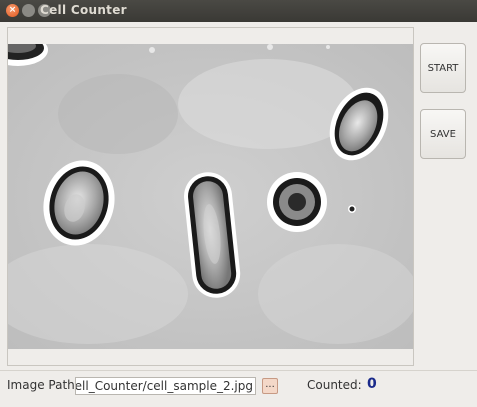  I want to click on image-path-field: ts/Cell_Counter/cell_sample_2.jpg, so click(165, 386).